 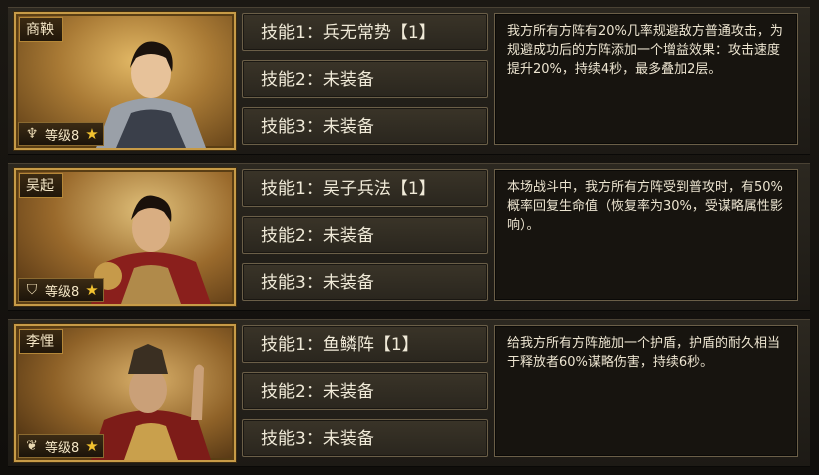 What do you see at coordinates (646, 391) in the screenshot?
I see `skill-description: 给我方所有方阵施加一个护盾，护盾的耐久相当于释放者60%谋略伤害，持续6秒。` at bounding box center [646, 391].